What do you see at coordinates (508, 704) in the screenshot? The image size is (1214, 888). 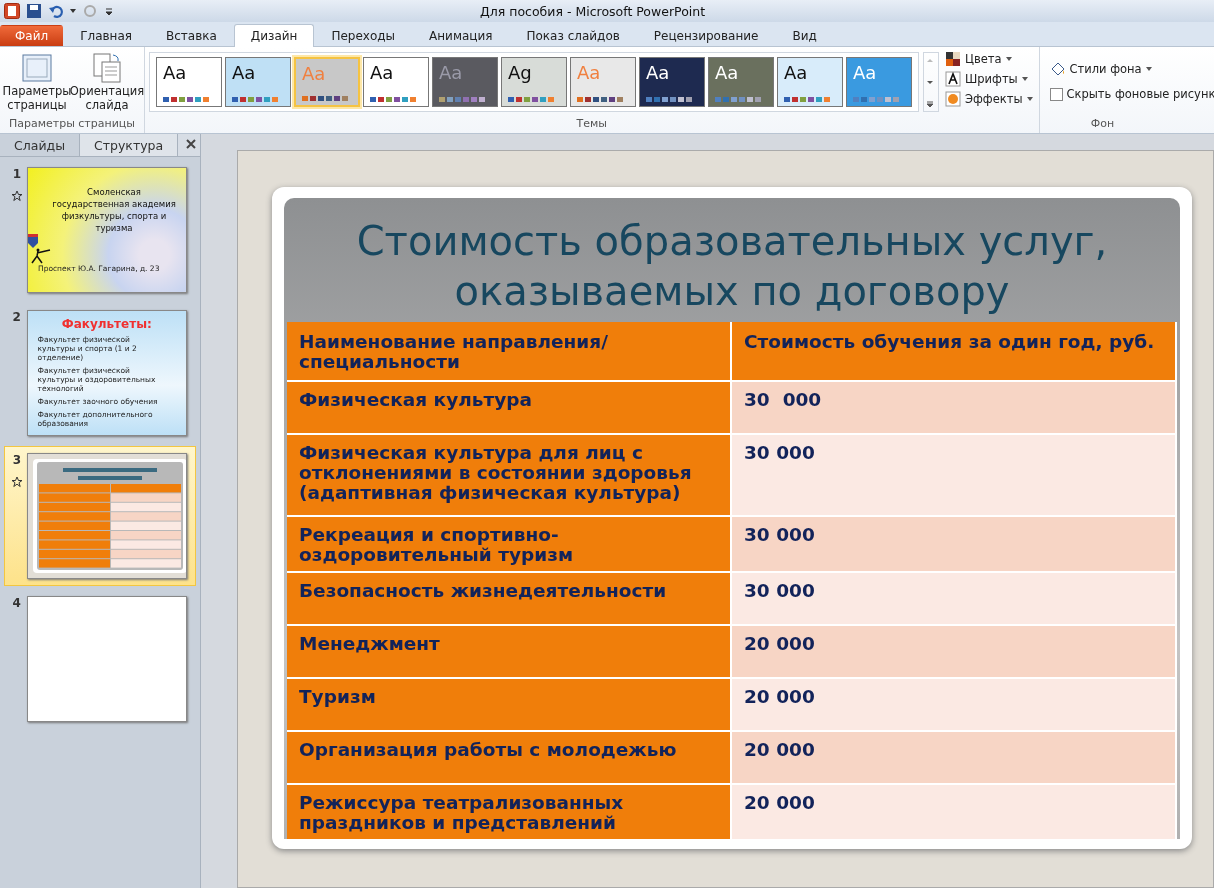 I see `table-cell: Туризм` at bounding box center [508, 704].